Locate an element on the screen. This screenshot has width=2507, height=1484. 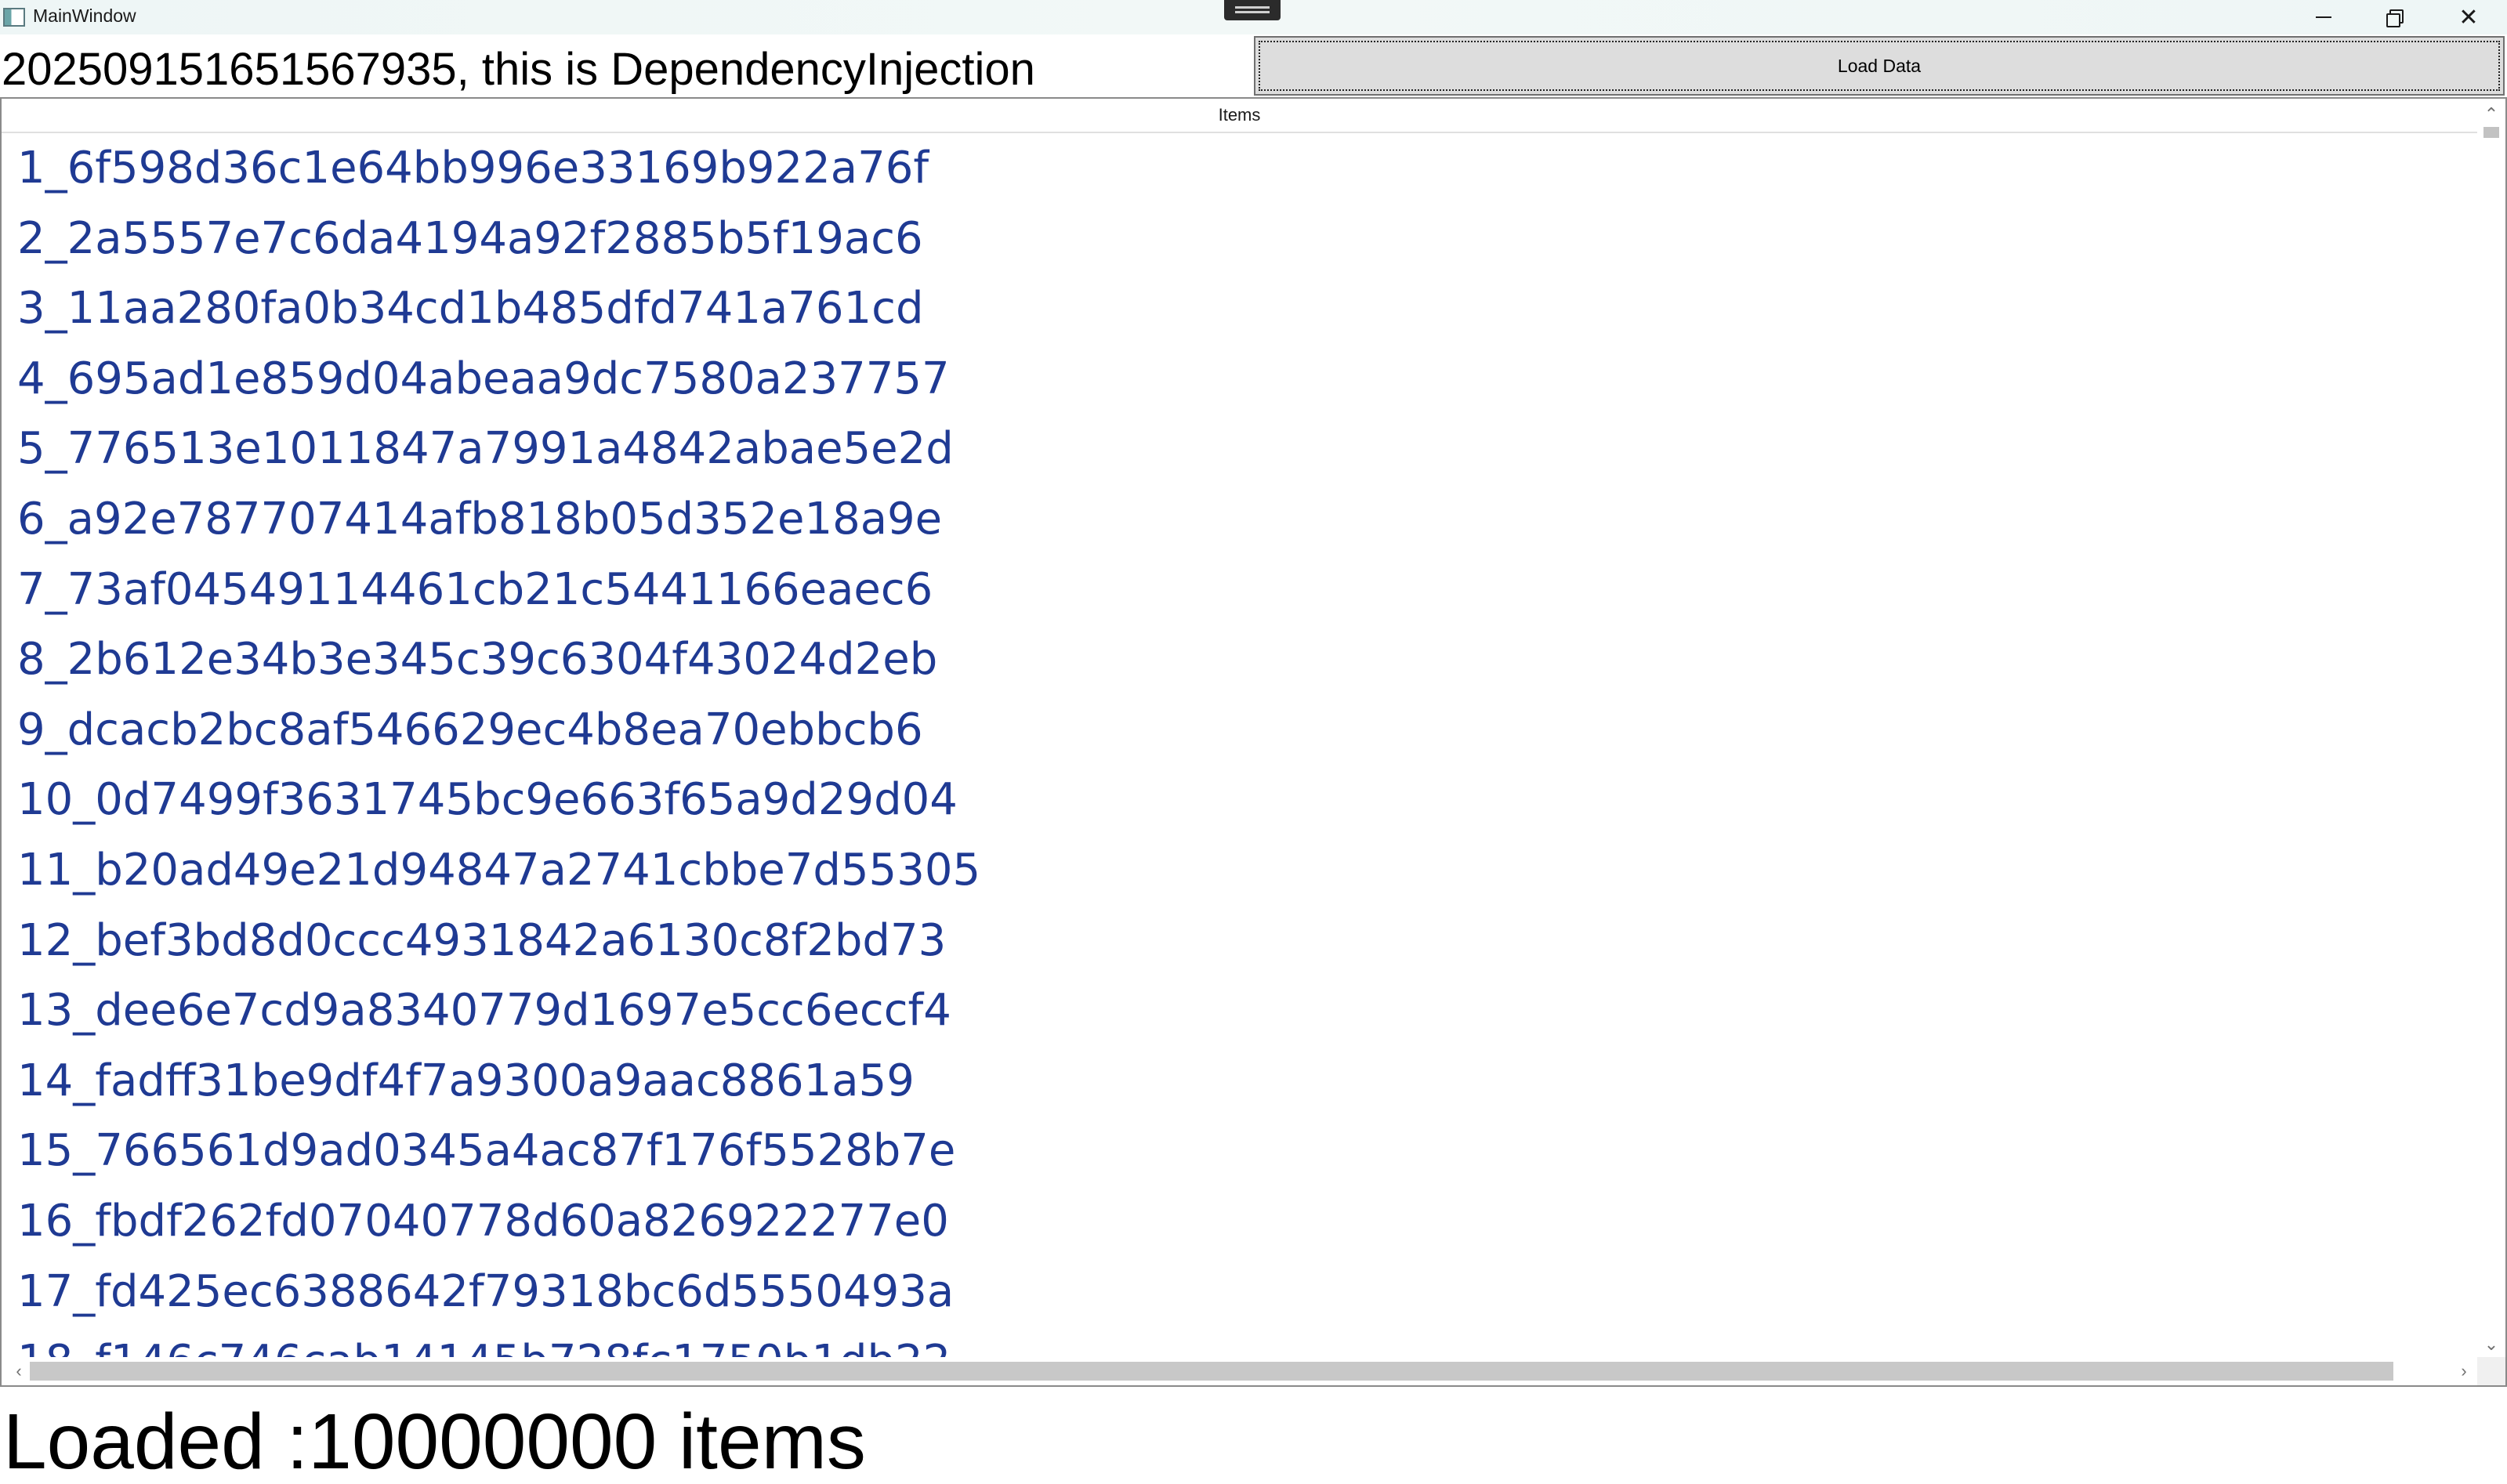
list-item: 17_fd425ec6388642f79318bc6d5550493a is located at coordinates (1243, 1292).